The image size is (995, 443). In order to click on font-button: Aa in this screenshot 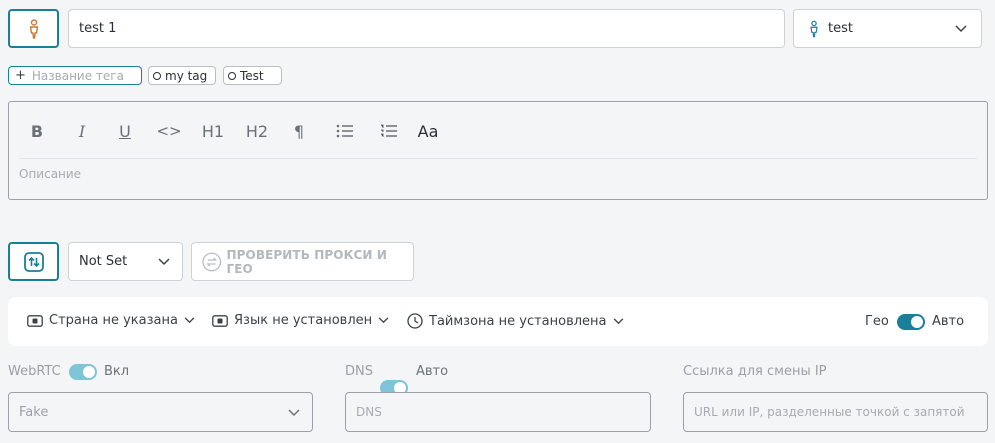, I will do `click(428, 131)`.